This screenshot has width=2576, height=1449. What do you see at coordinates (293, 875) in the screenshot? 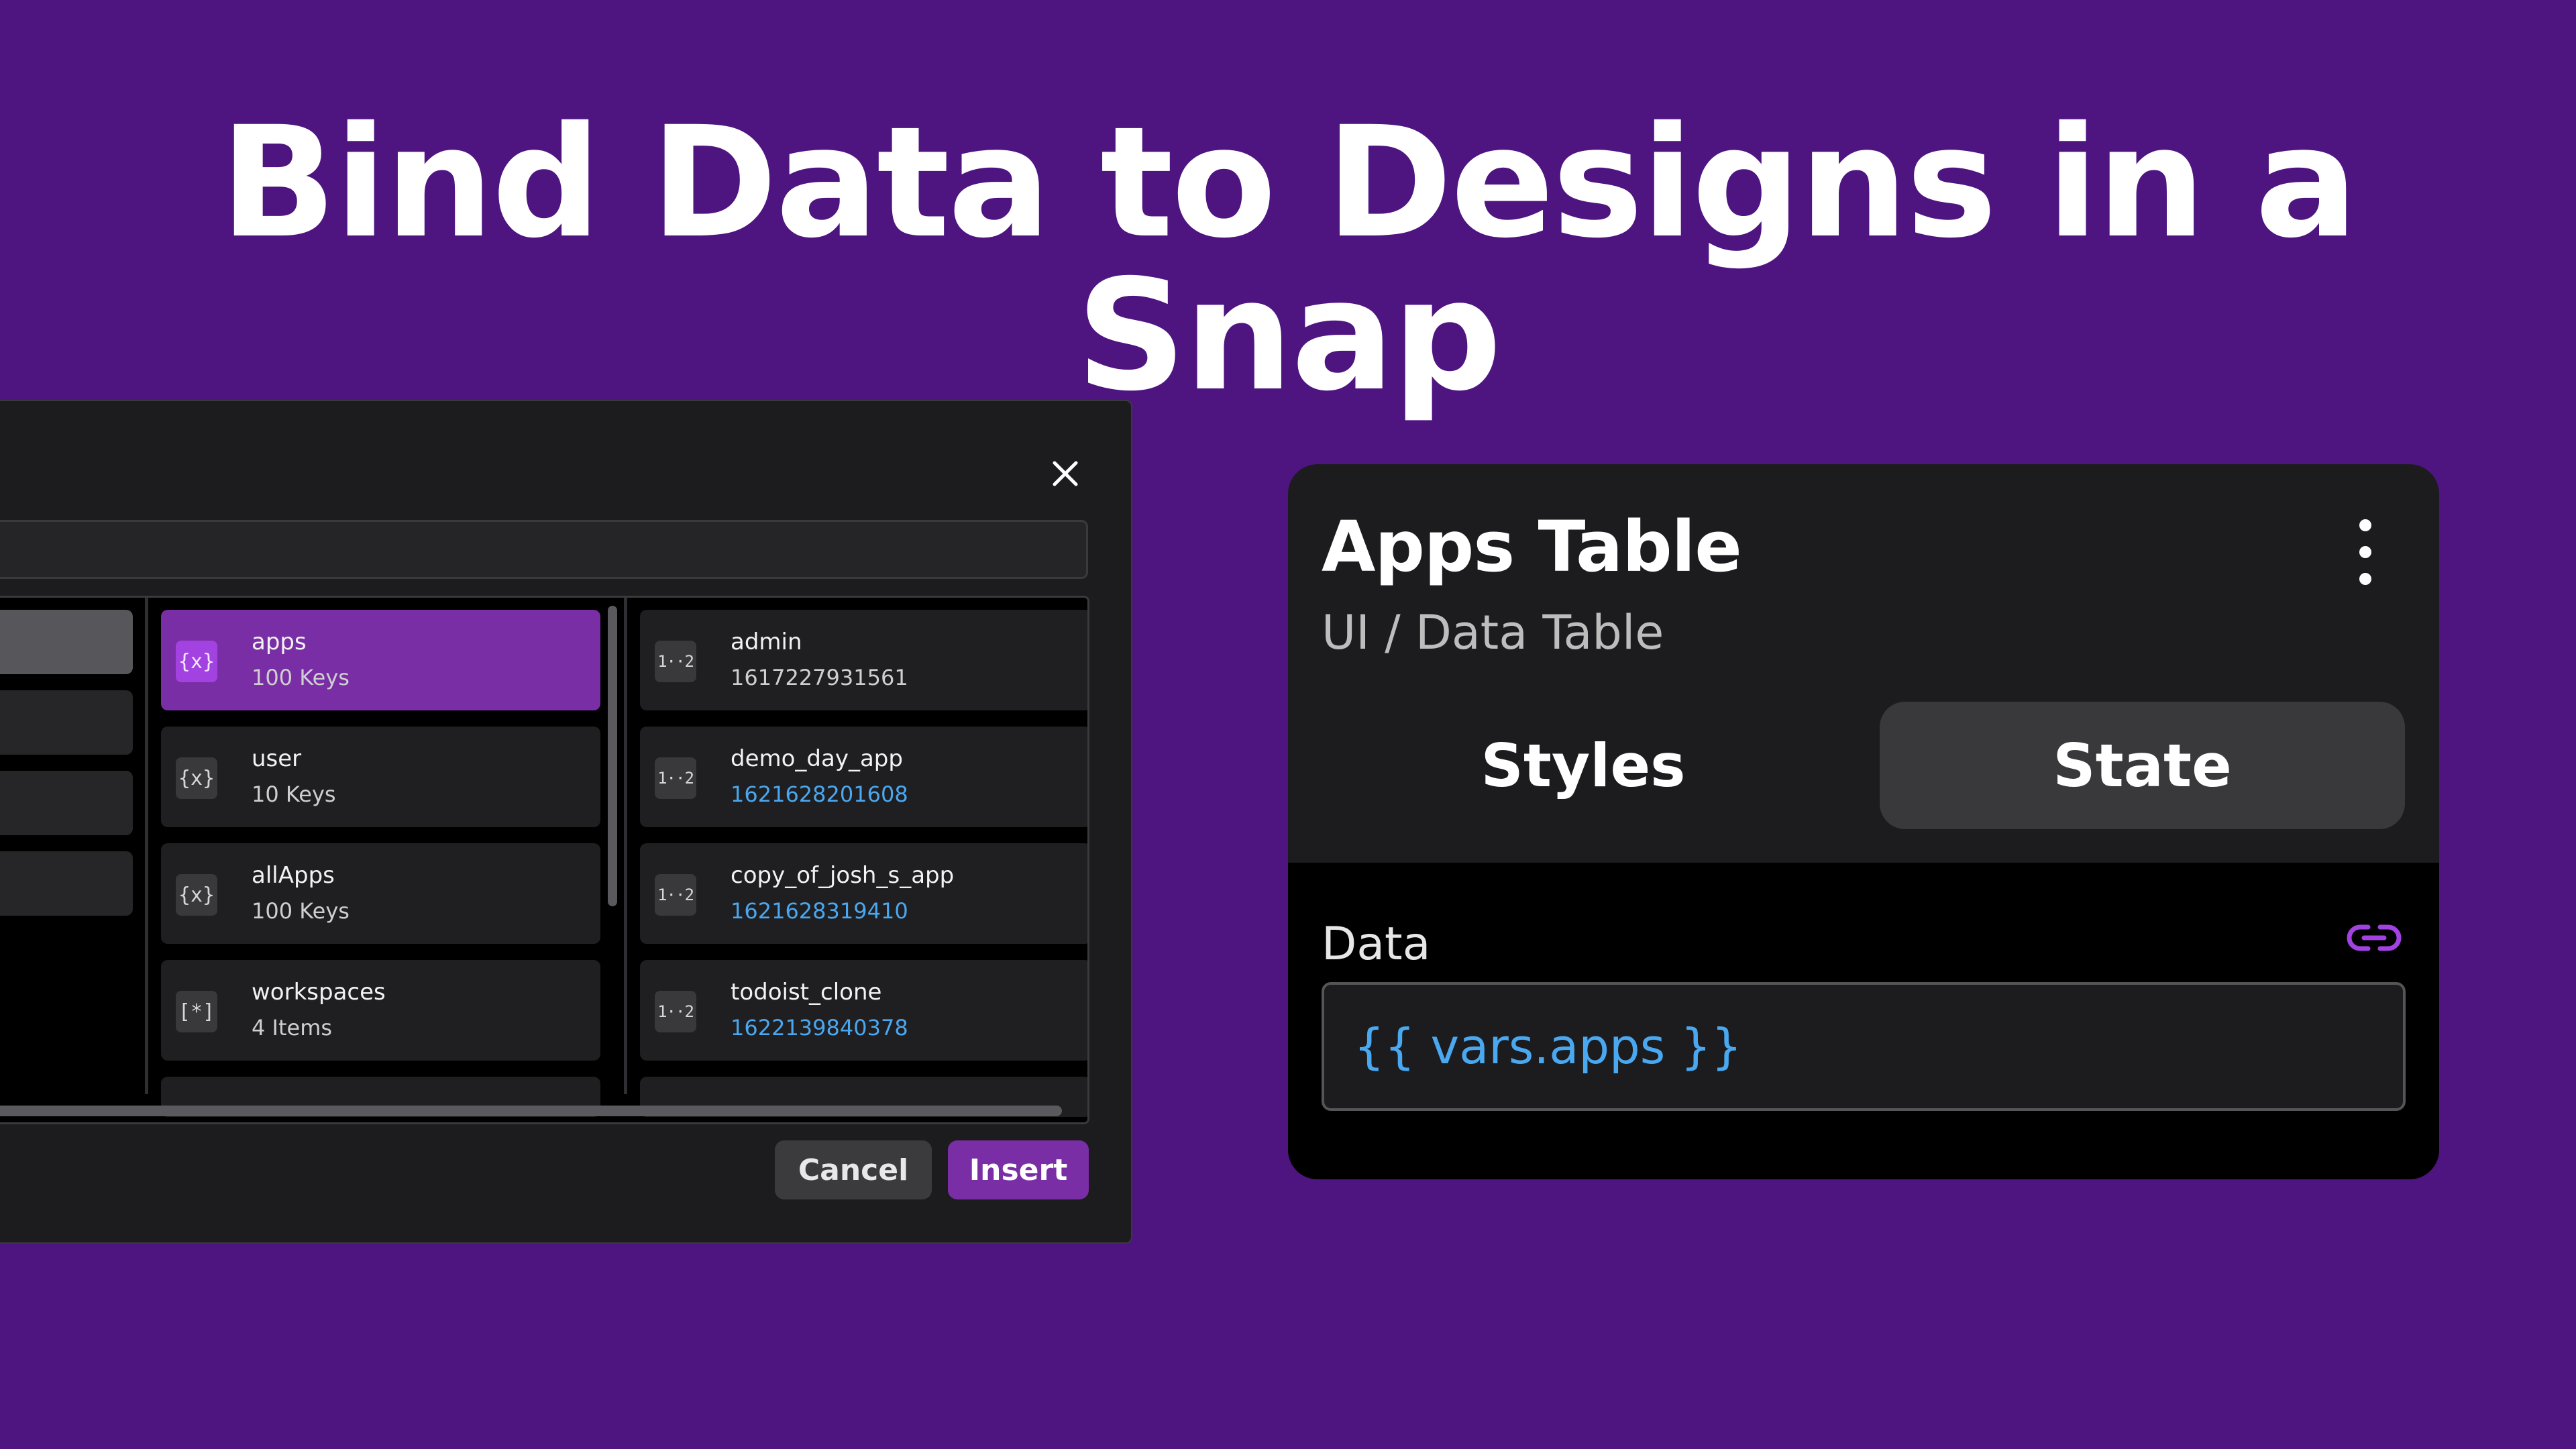
I see `item-title: allApps` at bounding box center [293, 875].